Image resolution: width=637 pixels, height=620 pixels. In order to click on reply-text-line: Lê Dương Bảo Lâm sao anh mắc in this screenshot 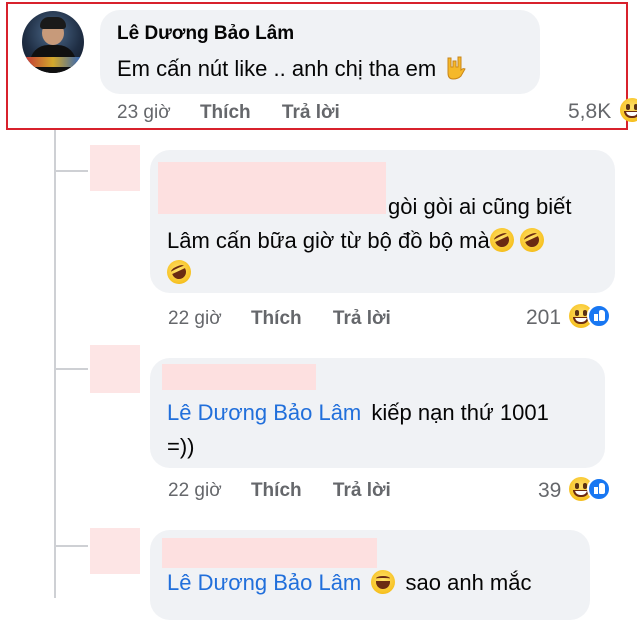, I will do `click(349, 583)`.